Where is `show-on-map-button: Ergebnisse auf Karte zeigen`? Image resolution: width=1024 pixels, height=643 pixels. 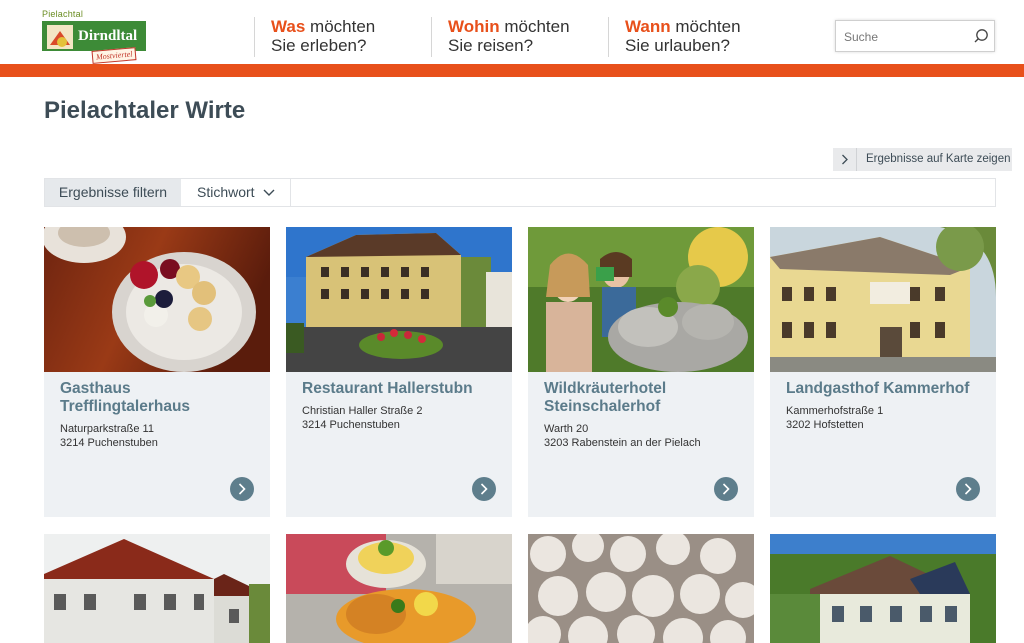
show-on-map-button: Ergebnisse auf Karte zeigen is located at coordinates (922, 159).